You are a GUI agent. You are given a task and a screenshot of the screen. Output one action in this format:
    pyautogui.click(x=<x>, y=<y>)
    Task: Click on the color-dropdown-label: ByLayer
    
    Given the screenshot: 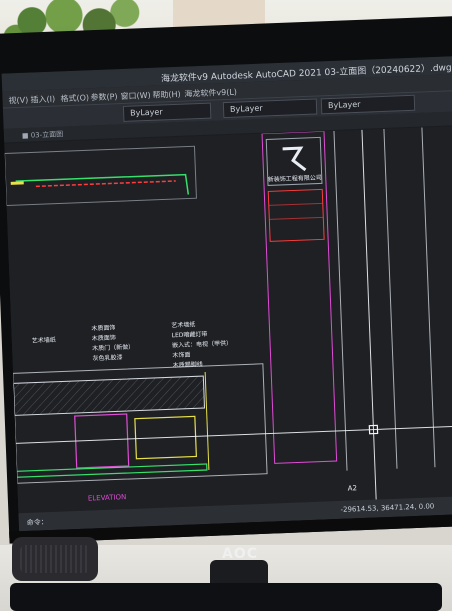 What is the action you would take?
    pyautogui.click(x=344, y=105)
    